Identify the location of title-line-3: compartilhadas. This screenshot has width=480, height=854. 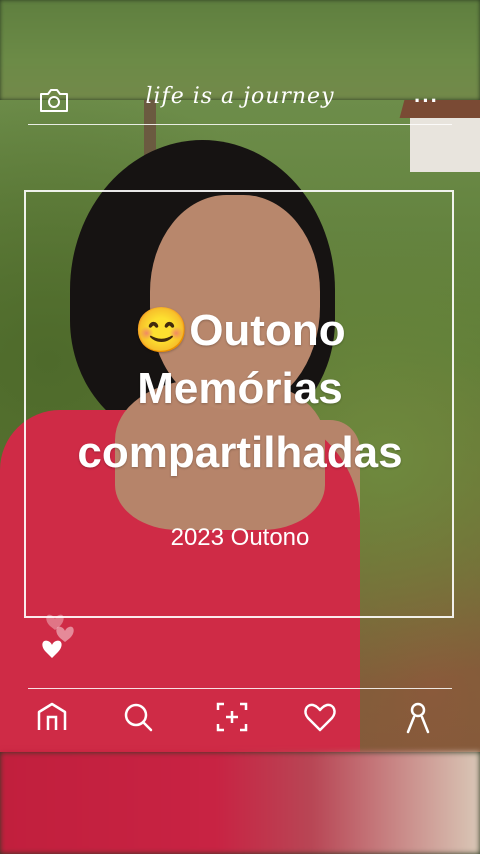
(240, 452).